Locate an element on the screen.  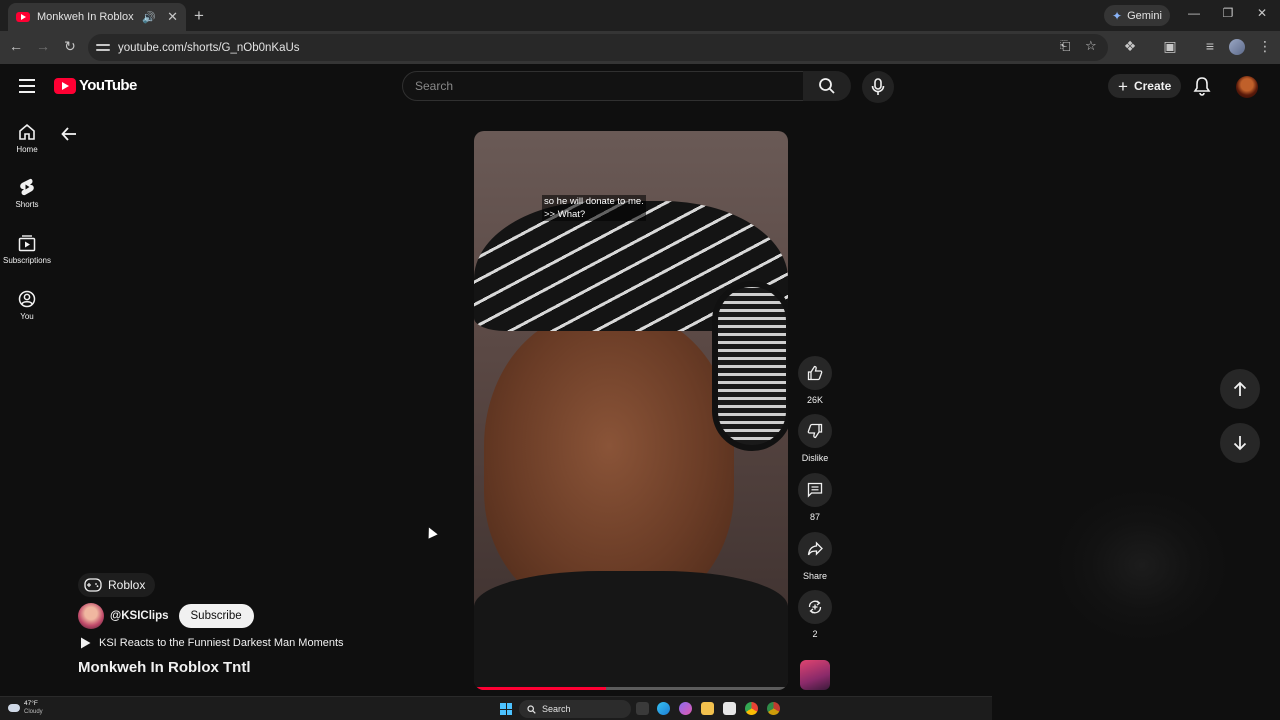
remix-icon is located at coordinates (815, 607).